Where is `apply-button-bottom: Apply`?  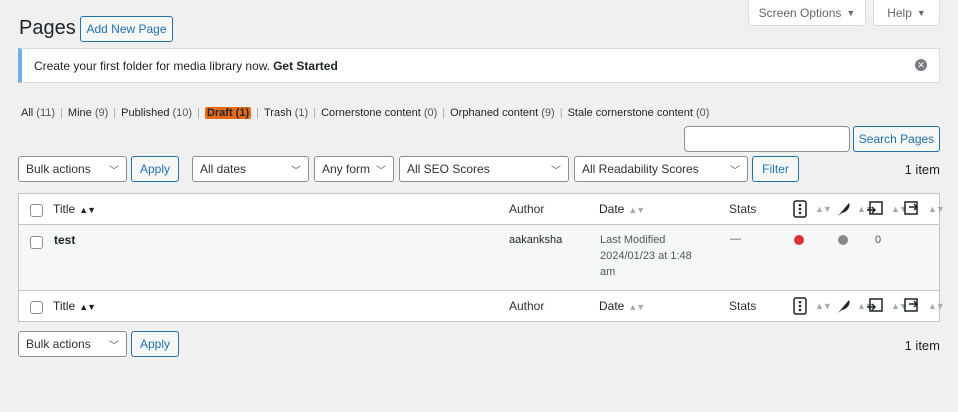
apply-button-bottom: Apply is located at coordinates (155, 344).